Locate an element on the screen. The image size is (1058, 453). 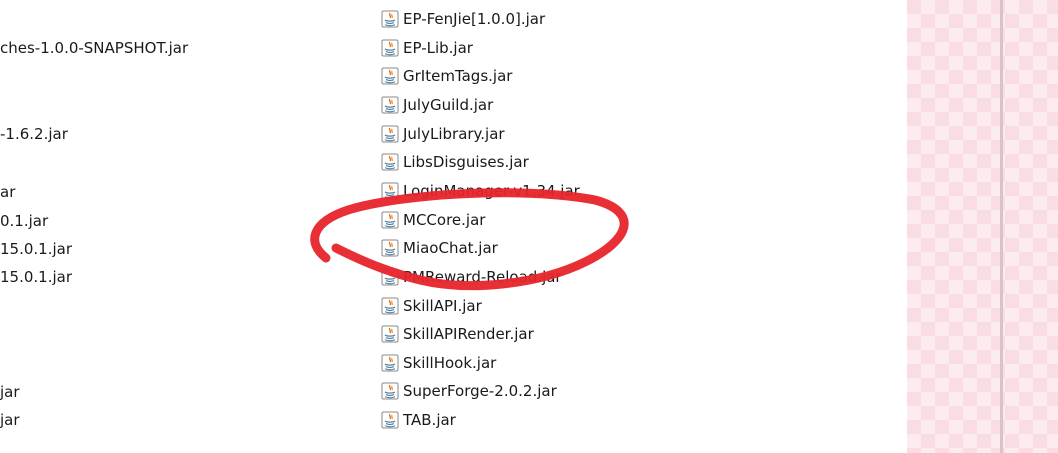
file-item: PMReward-Reload.jar is located at coordinates (471, 277).